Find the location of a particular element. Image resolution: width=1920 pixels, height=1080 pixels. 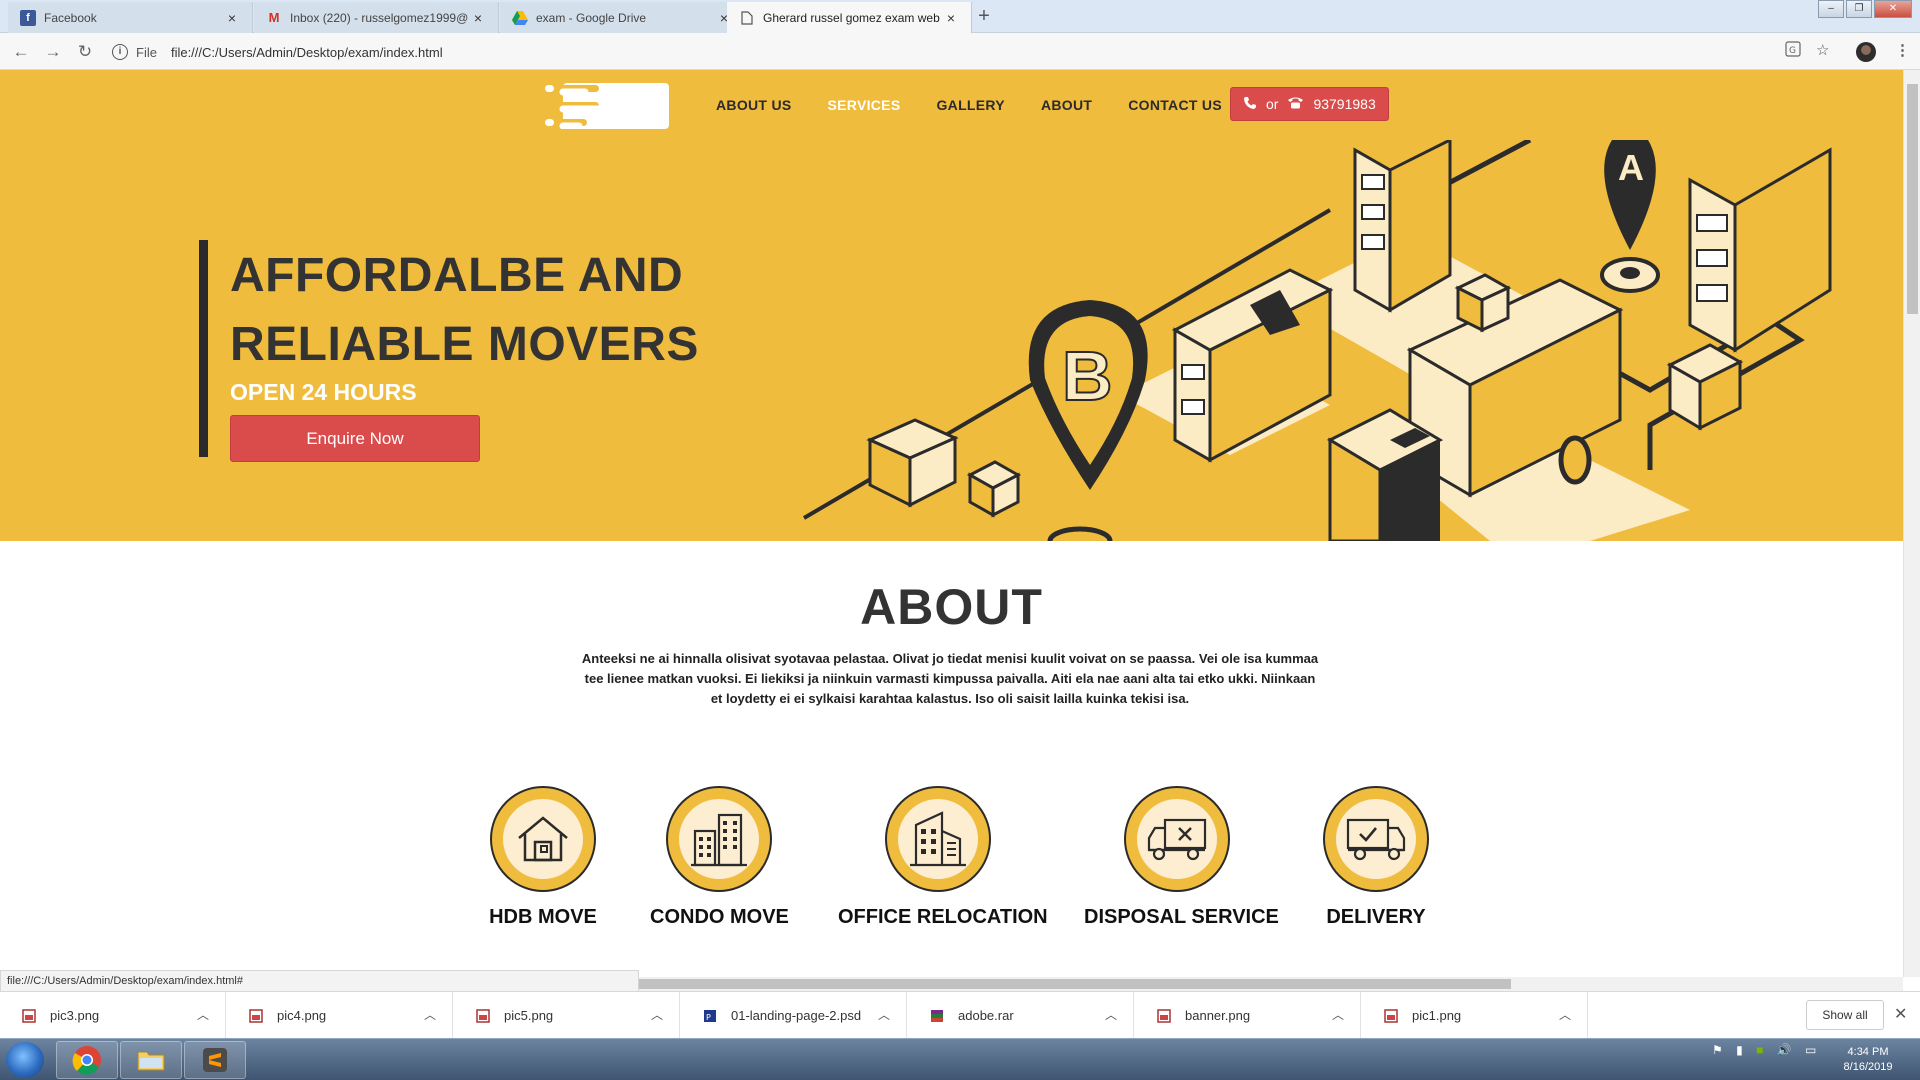

clock-date: 8/16/2019 is located at coordinates (1868, 1067).